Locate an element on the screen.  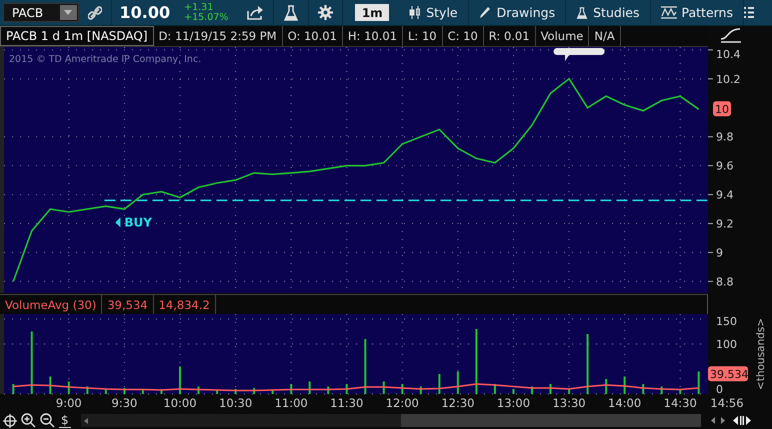
time-tick-label: 10:30 is located at coordinates (235, 403).